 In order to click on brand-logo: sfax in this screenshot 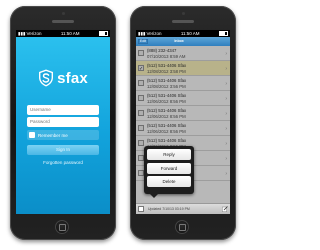, I will do `click(63, 78)`.